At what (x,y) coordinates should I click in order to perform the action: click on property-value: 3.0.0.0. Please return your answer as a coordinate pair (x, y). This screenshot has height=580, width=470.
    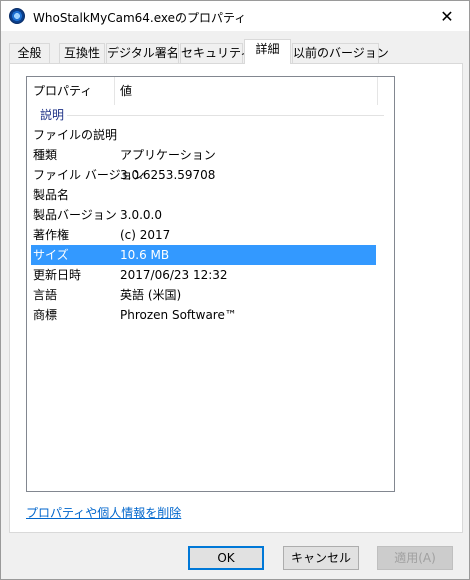
    Looking at the image, I should click on (141, 215).